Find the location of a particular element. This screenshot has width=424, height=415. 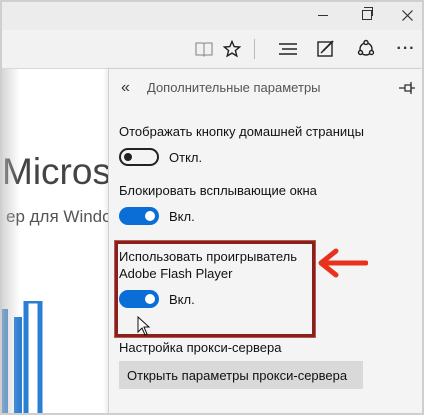

hub-icon is located at coordinates (288, 49).